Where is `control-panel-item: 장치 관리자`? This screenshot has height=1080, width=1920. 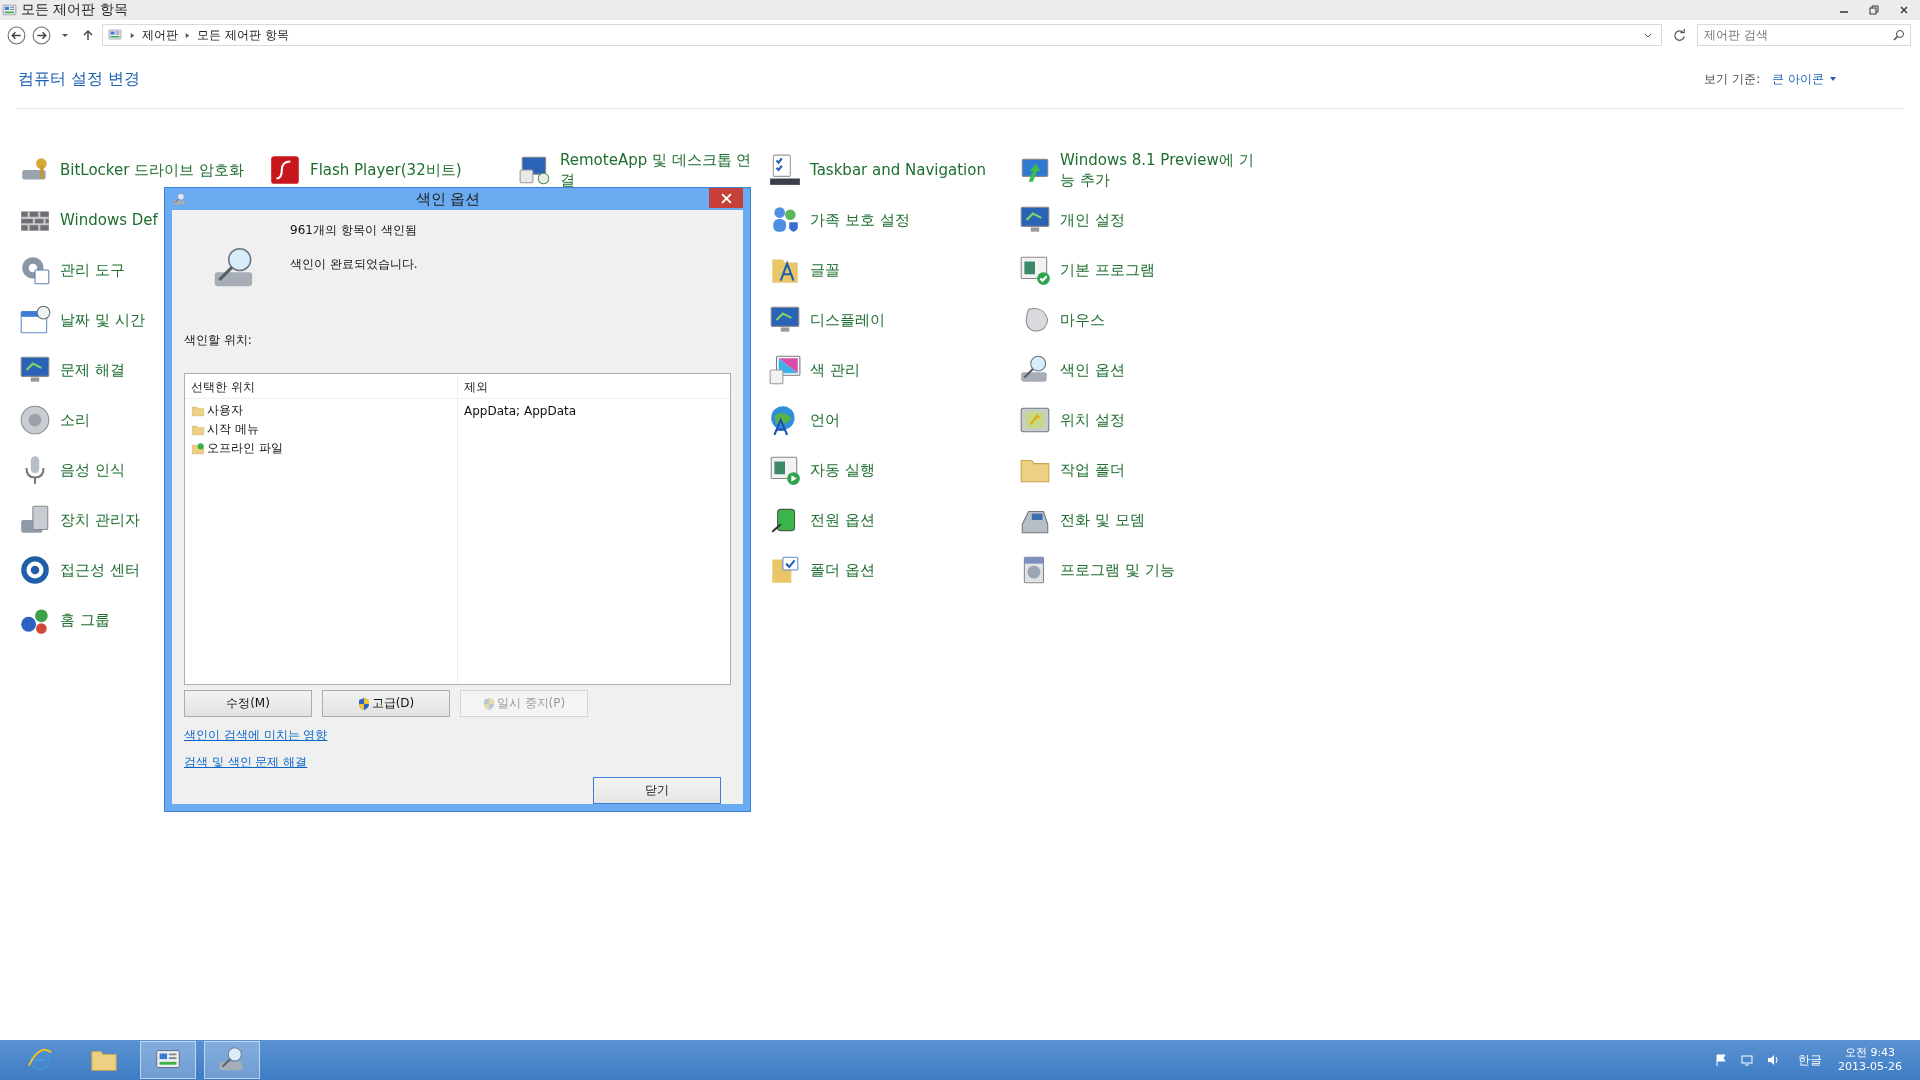 control-panel-item: 장치 관리자 is located at coordinates (100, 520).